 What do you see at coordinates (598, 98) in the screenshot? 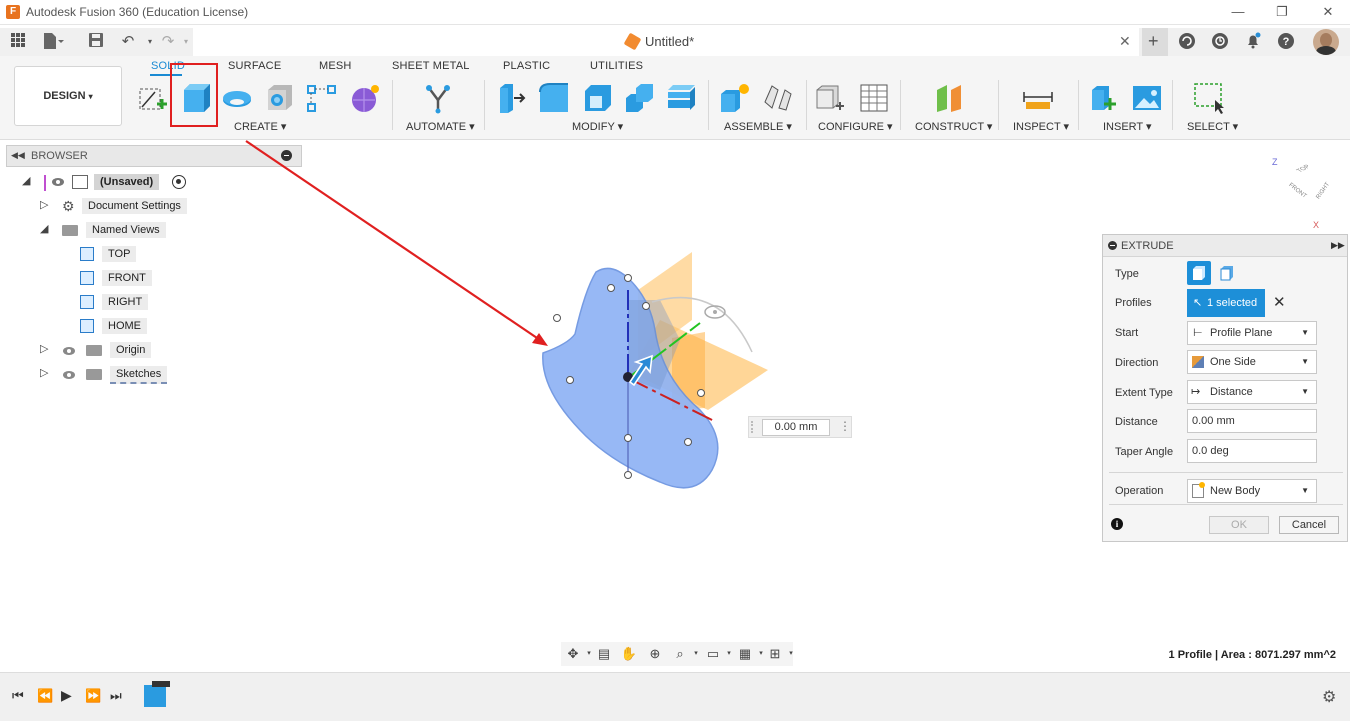
I see `shell-icon` at bounding box center [598, 98].